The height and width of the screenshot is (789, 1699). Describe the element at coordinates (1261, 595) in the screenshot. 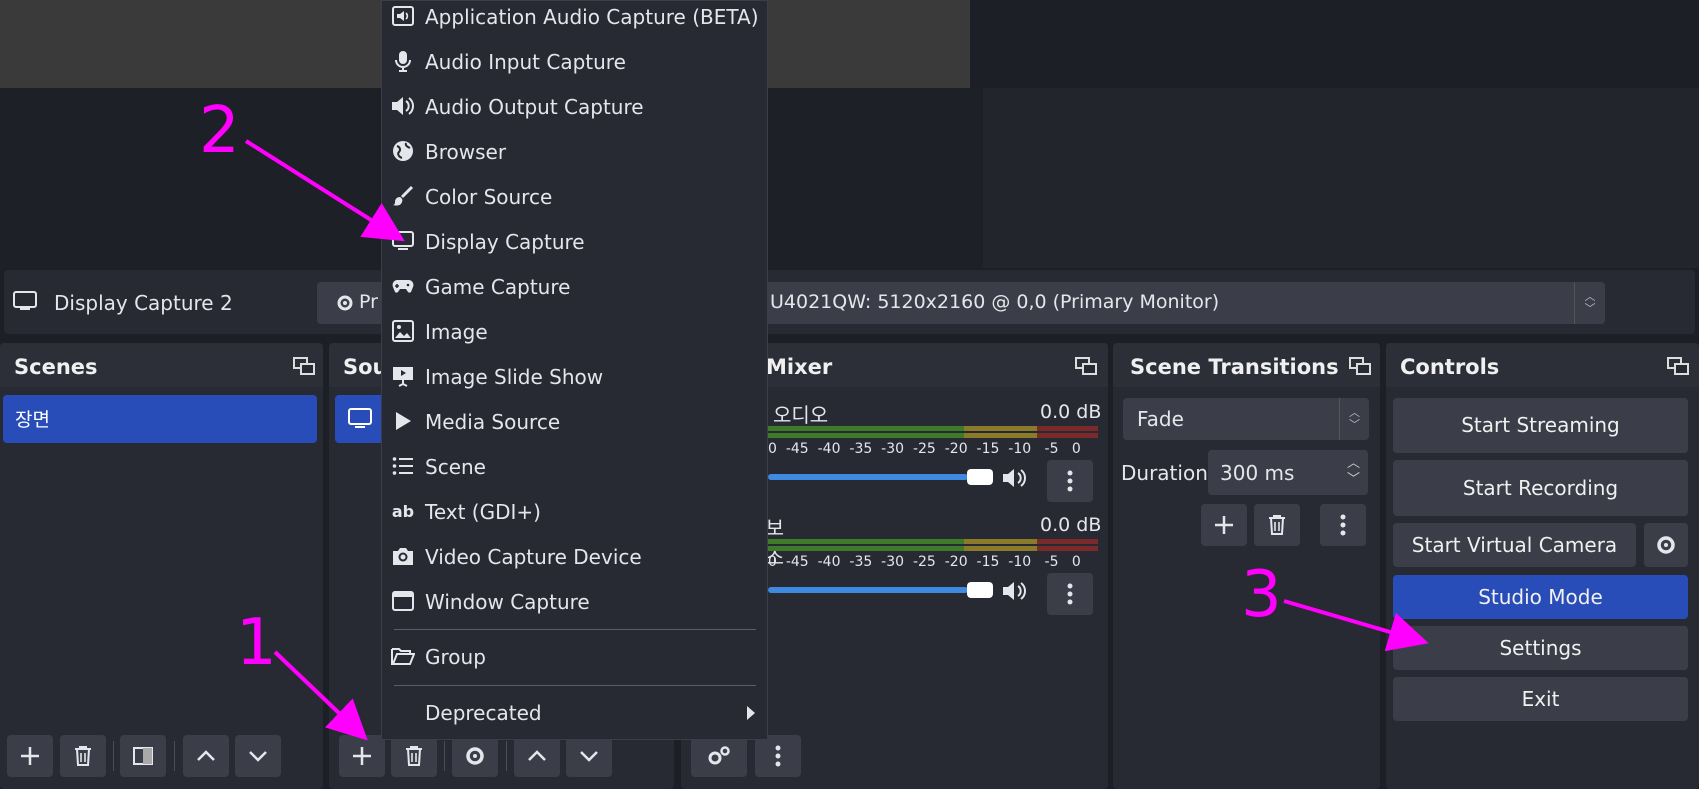

I see `annotation-3: 3` at that location.